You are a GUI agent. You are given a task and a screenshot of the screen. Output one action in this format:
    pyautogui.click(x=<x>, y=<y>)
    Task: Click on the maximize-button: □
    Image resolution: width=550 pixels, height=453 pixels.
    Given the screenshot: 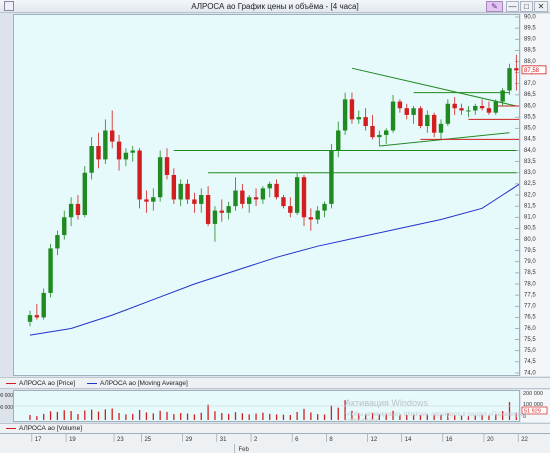 What is the action you would take?
    pyautogui.click(x=526, y=6)
    